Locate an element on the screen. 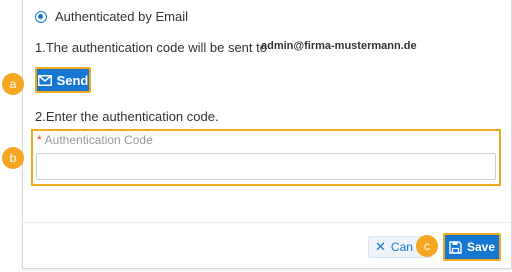 This screenshot has height=272, width=512. email-address: admin@firma-mustermann.de is located at coordinates (339, 46).